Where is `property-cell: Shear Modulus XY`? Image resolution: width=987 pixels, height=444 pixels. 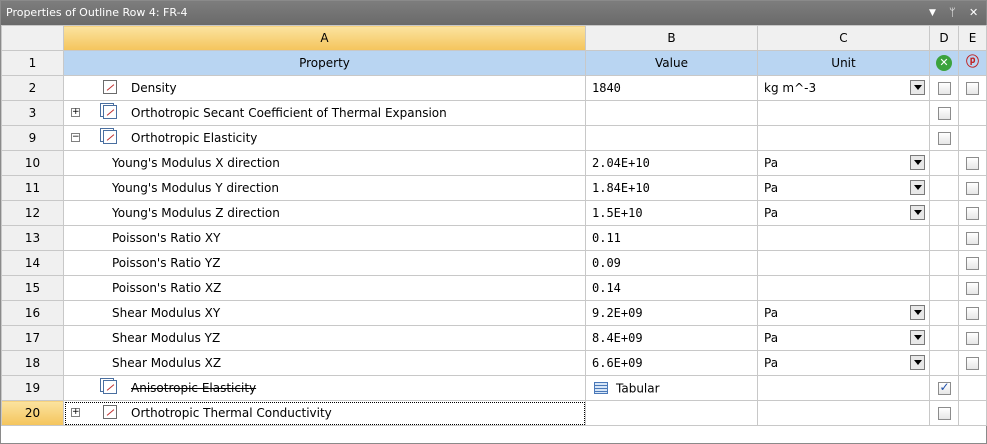
property-cell: Shear Modulus XY is located at coordinates (324, 313).